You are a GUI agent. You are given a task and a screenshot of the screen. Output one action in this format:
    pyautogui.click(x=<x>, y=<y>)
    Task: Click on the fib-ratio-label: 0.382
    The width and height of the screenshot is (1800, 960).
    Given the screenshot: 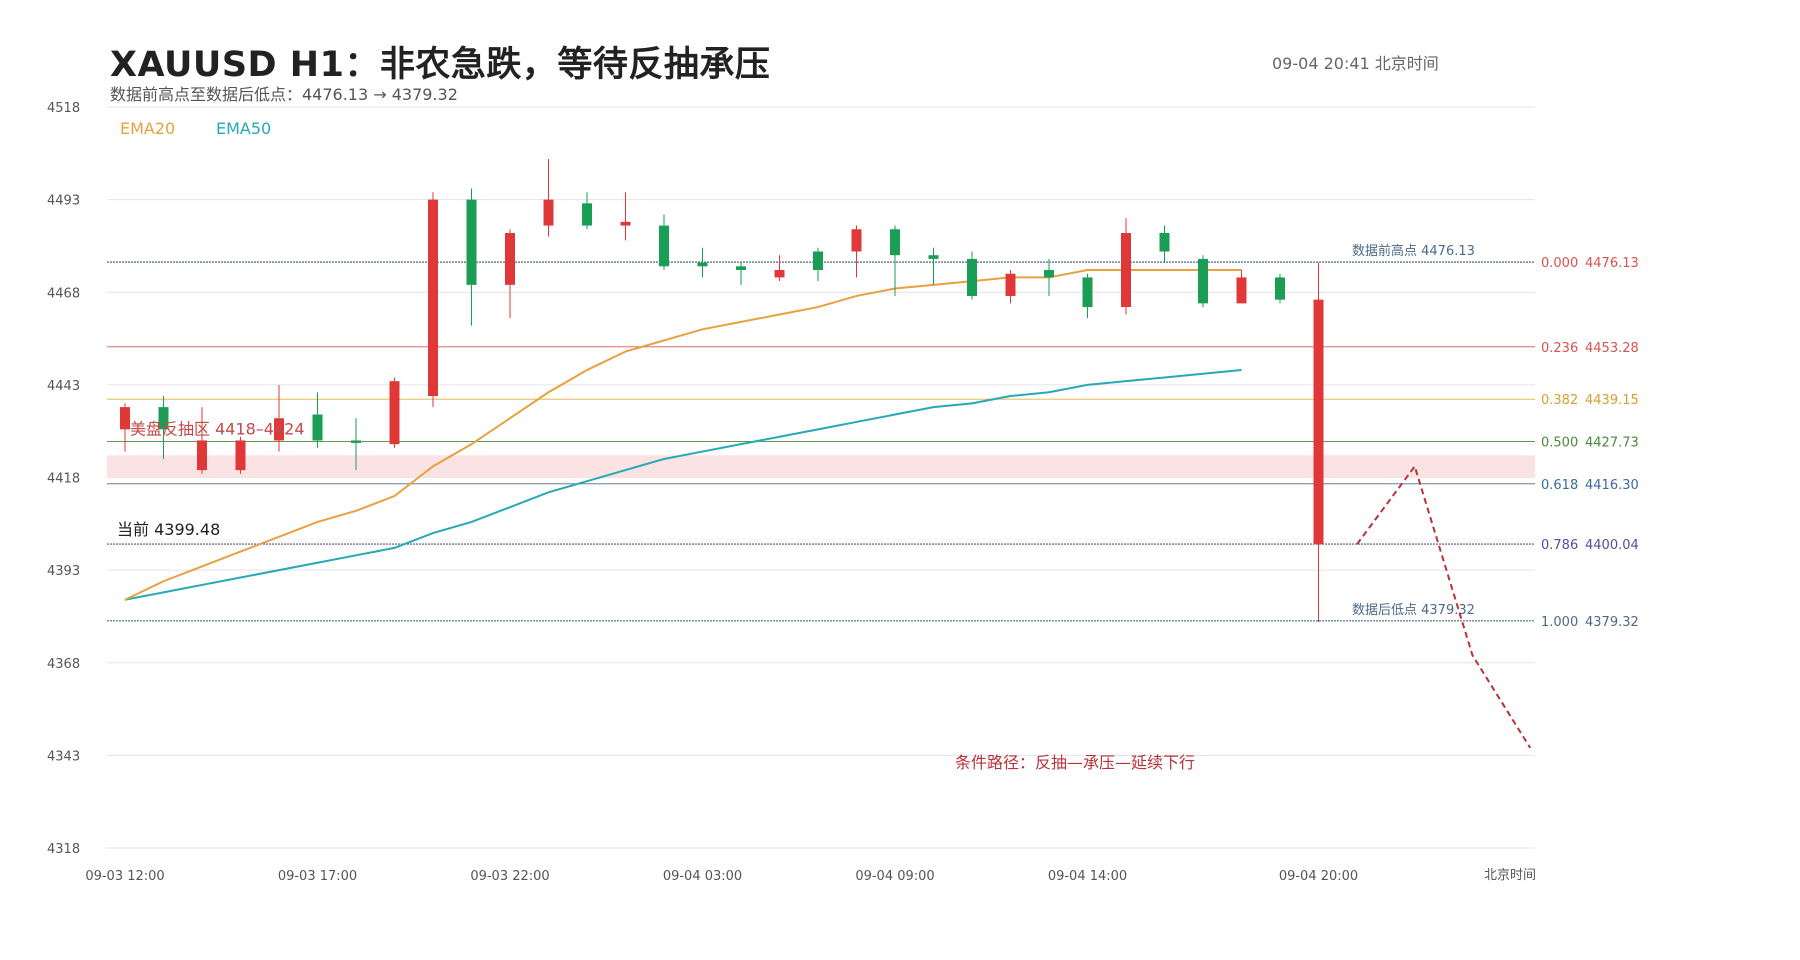 What is the action you would take?
    pyautogui.click(x=1559, y=400)
    